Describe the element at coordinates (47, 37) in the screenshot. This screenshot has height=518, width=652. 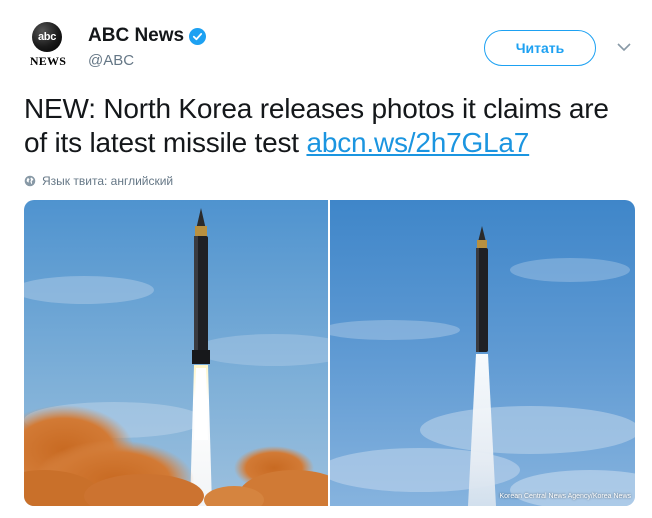
I see `abc-logo-circle: abc` at that location.